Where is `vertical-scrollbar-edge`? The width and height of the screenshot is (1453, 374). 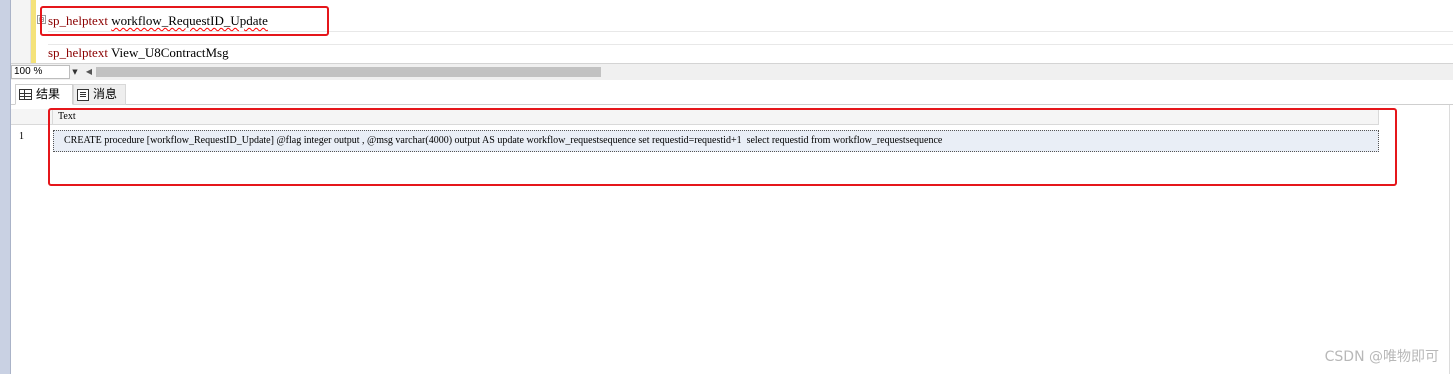
vertical-scrollbar-edge is located at coordinates (1451, 239).